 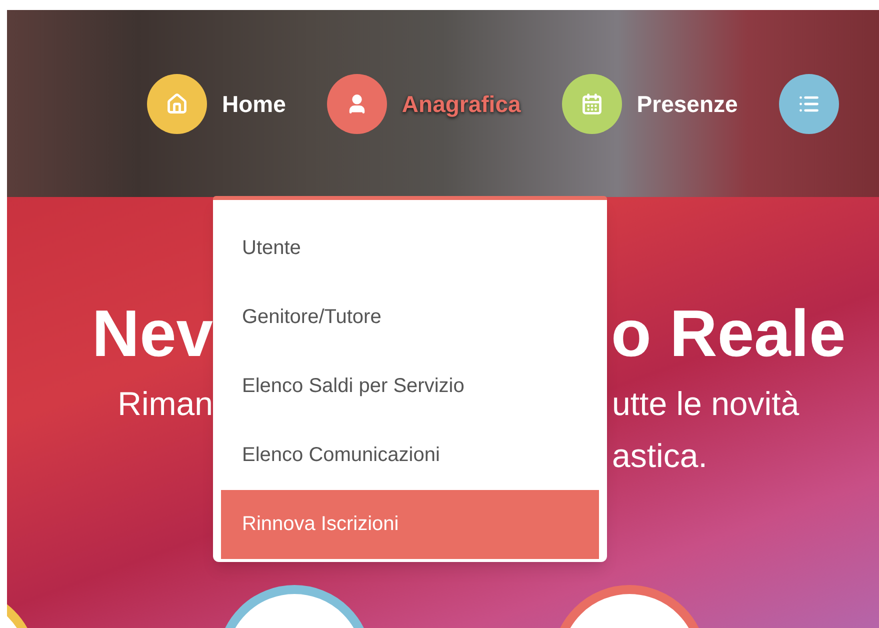 I want to click on nav-link: Home, so click(x=216, y=104).